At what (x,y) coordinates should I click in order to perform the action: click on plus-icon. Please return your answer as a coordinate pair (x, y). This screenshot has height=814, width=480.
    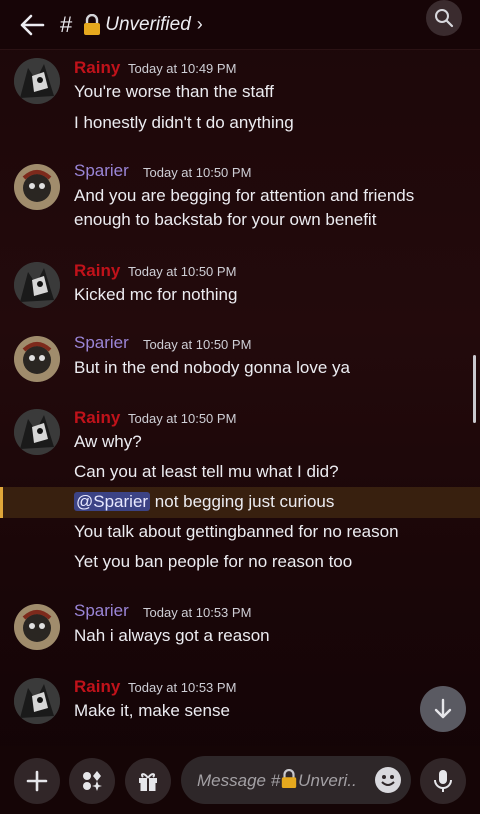
    Looking at the image, I should click on (37, 781).